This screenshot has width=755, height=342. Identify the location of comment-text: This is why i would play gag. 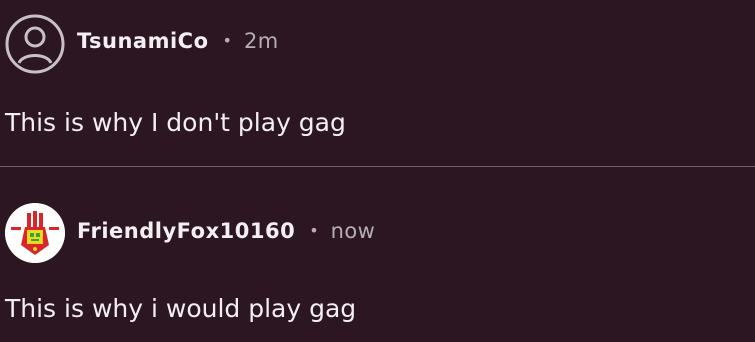
(181, 308).